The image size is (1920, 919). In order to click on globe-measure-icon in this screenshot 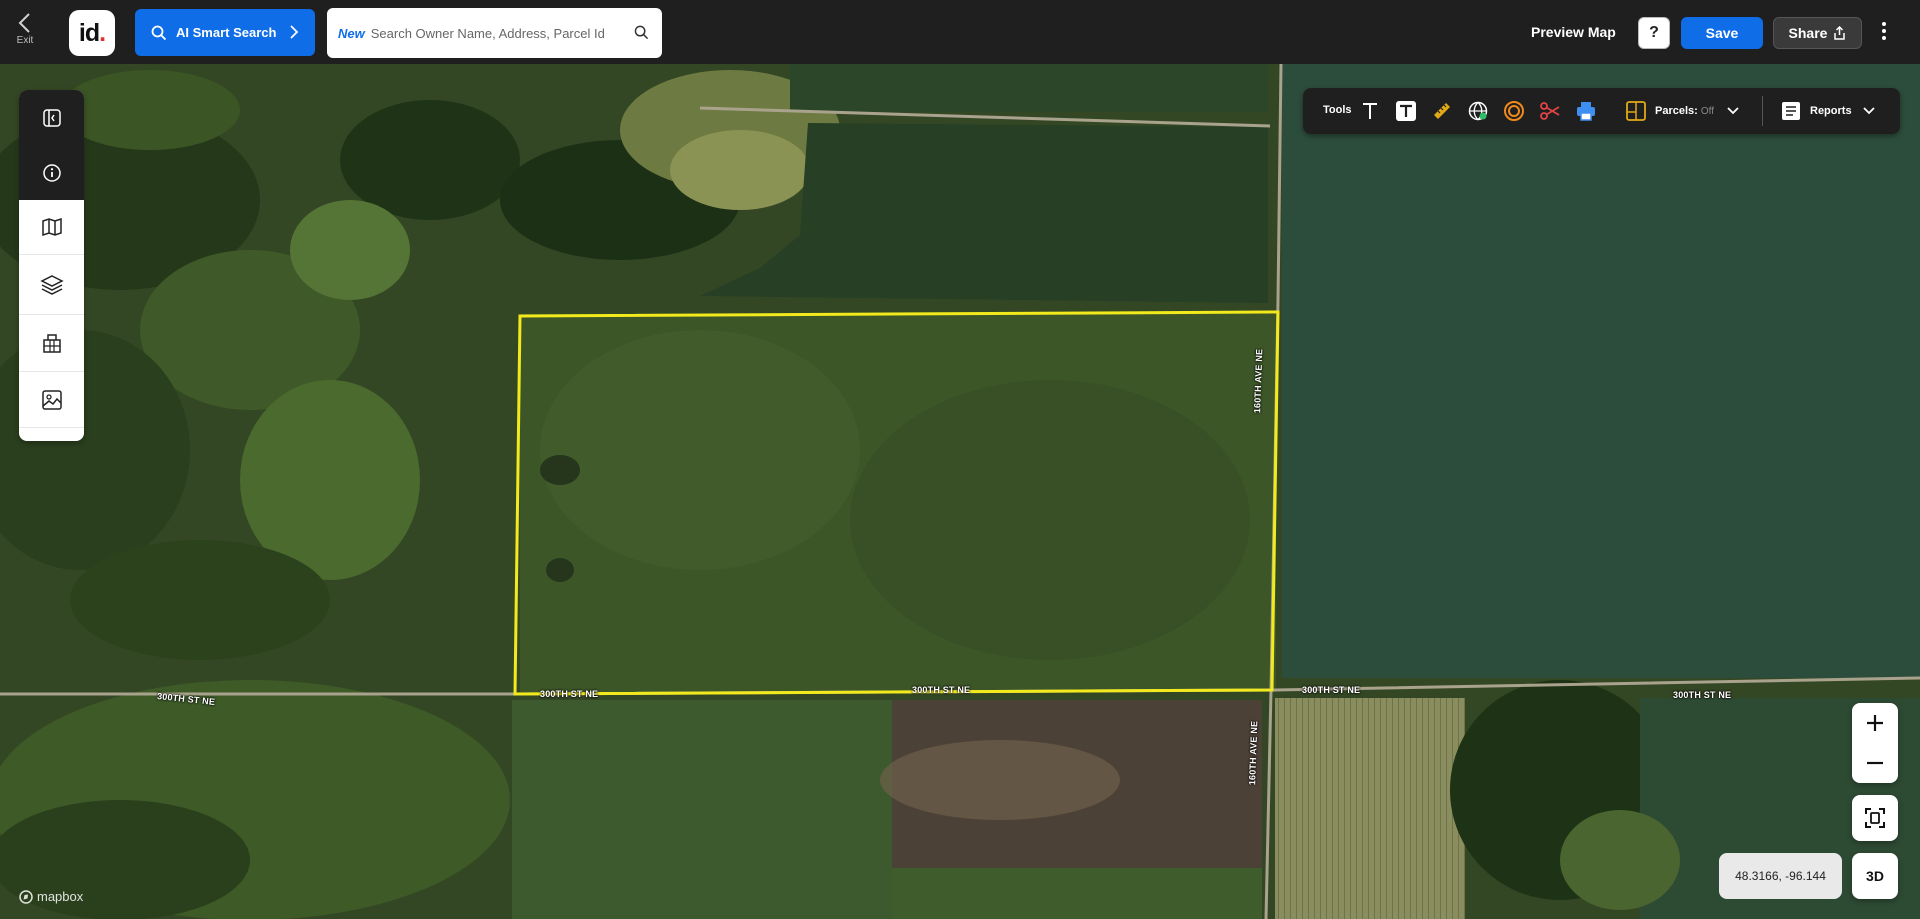, I will do `click(1478, 111)`.